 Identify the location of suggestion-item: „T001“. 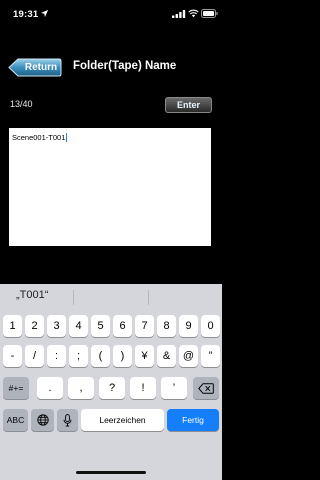
(32, 295).